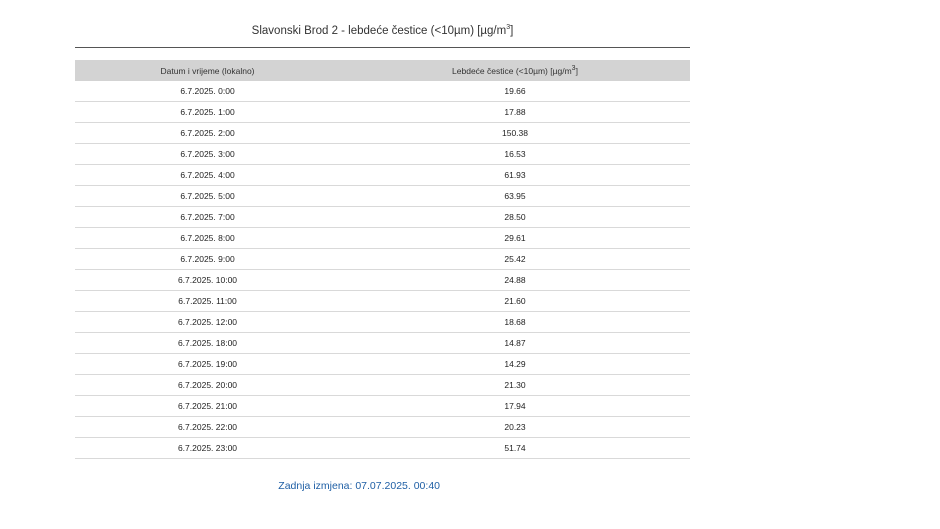  I want to click on value-cell: 14.87, so click(515, 343).